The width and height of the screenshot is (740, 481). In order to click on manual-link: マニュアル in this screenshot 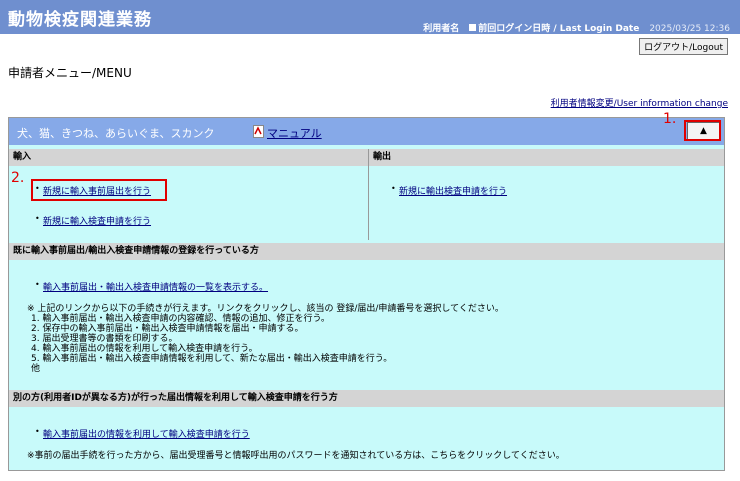, I will do `click(294, 133)`.